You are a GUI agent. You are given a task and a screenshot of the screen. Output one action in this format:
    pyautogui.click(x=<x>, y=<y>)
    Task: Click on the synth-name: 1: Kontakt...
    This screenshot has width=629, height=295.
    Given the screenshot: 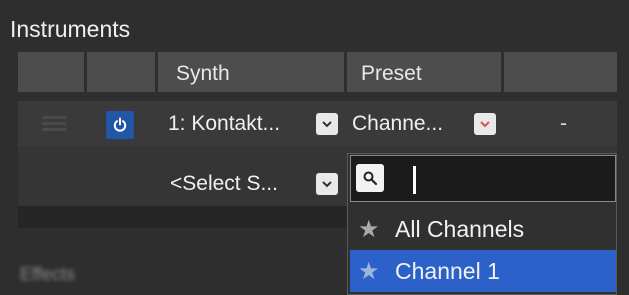 What is the action you would take?
    pyautogui.click(x=224, y=124)
    